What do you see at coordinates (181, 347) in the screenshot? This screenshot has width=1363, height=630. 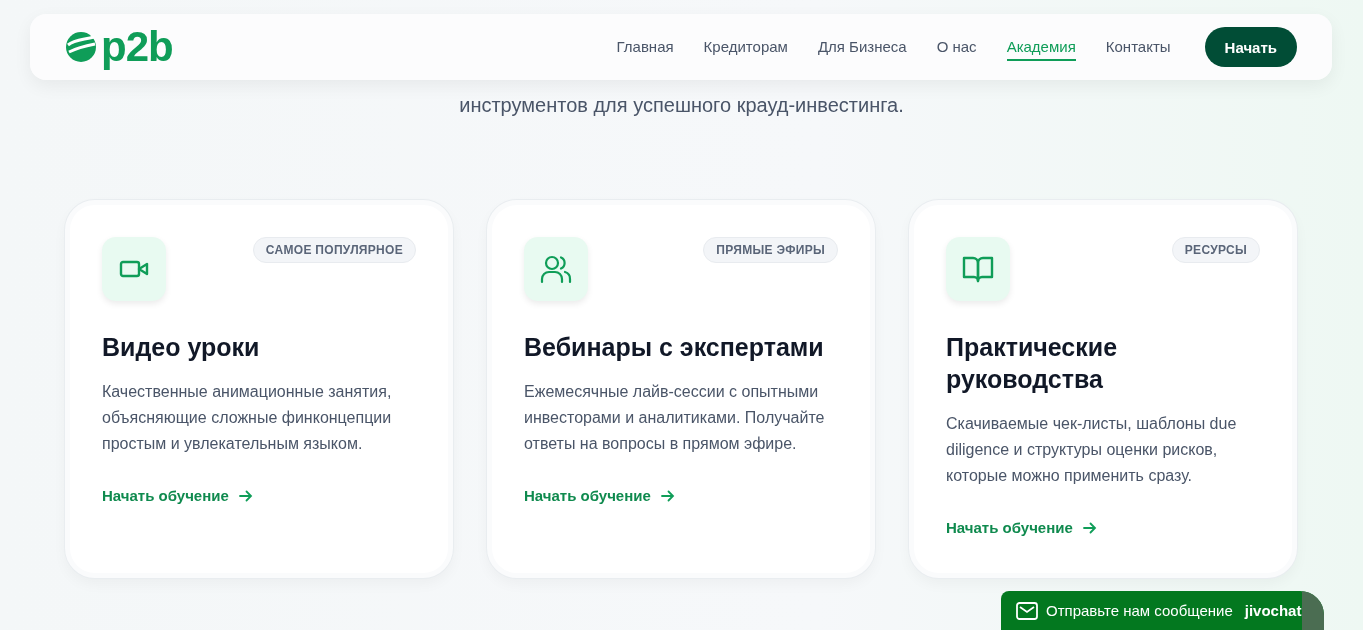 I see `card-title: Видео уроки` at bounding box center [181, 347].